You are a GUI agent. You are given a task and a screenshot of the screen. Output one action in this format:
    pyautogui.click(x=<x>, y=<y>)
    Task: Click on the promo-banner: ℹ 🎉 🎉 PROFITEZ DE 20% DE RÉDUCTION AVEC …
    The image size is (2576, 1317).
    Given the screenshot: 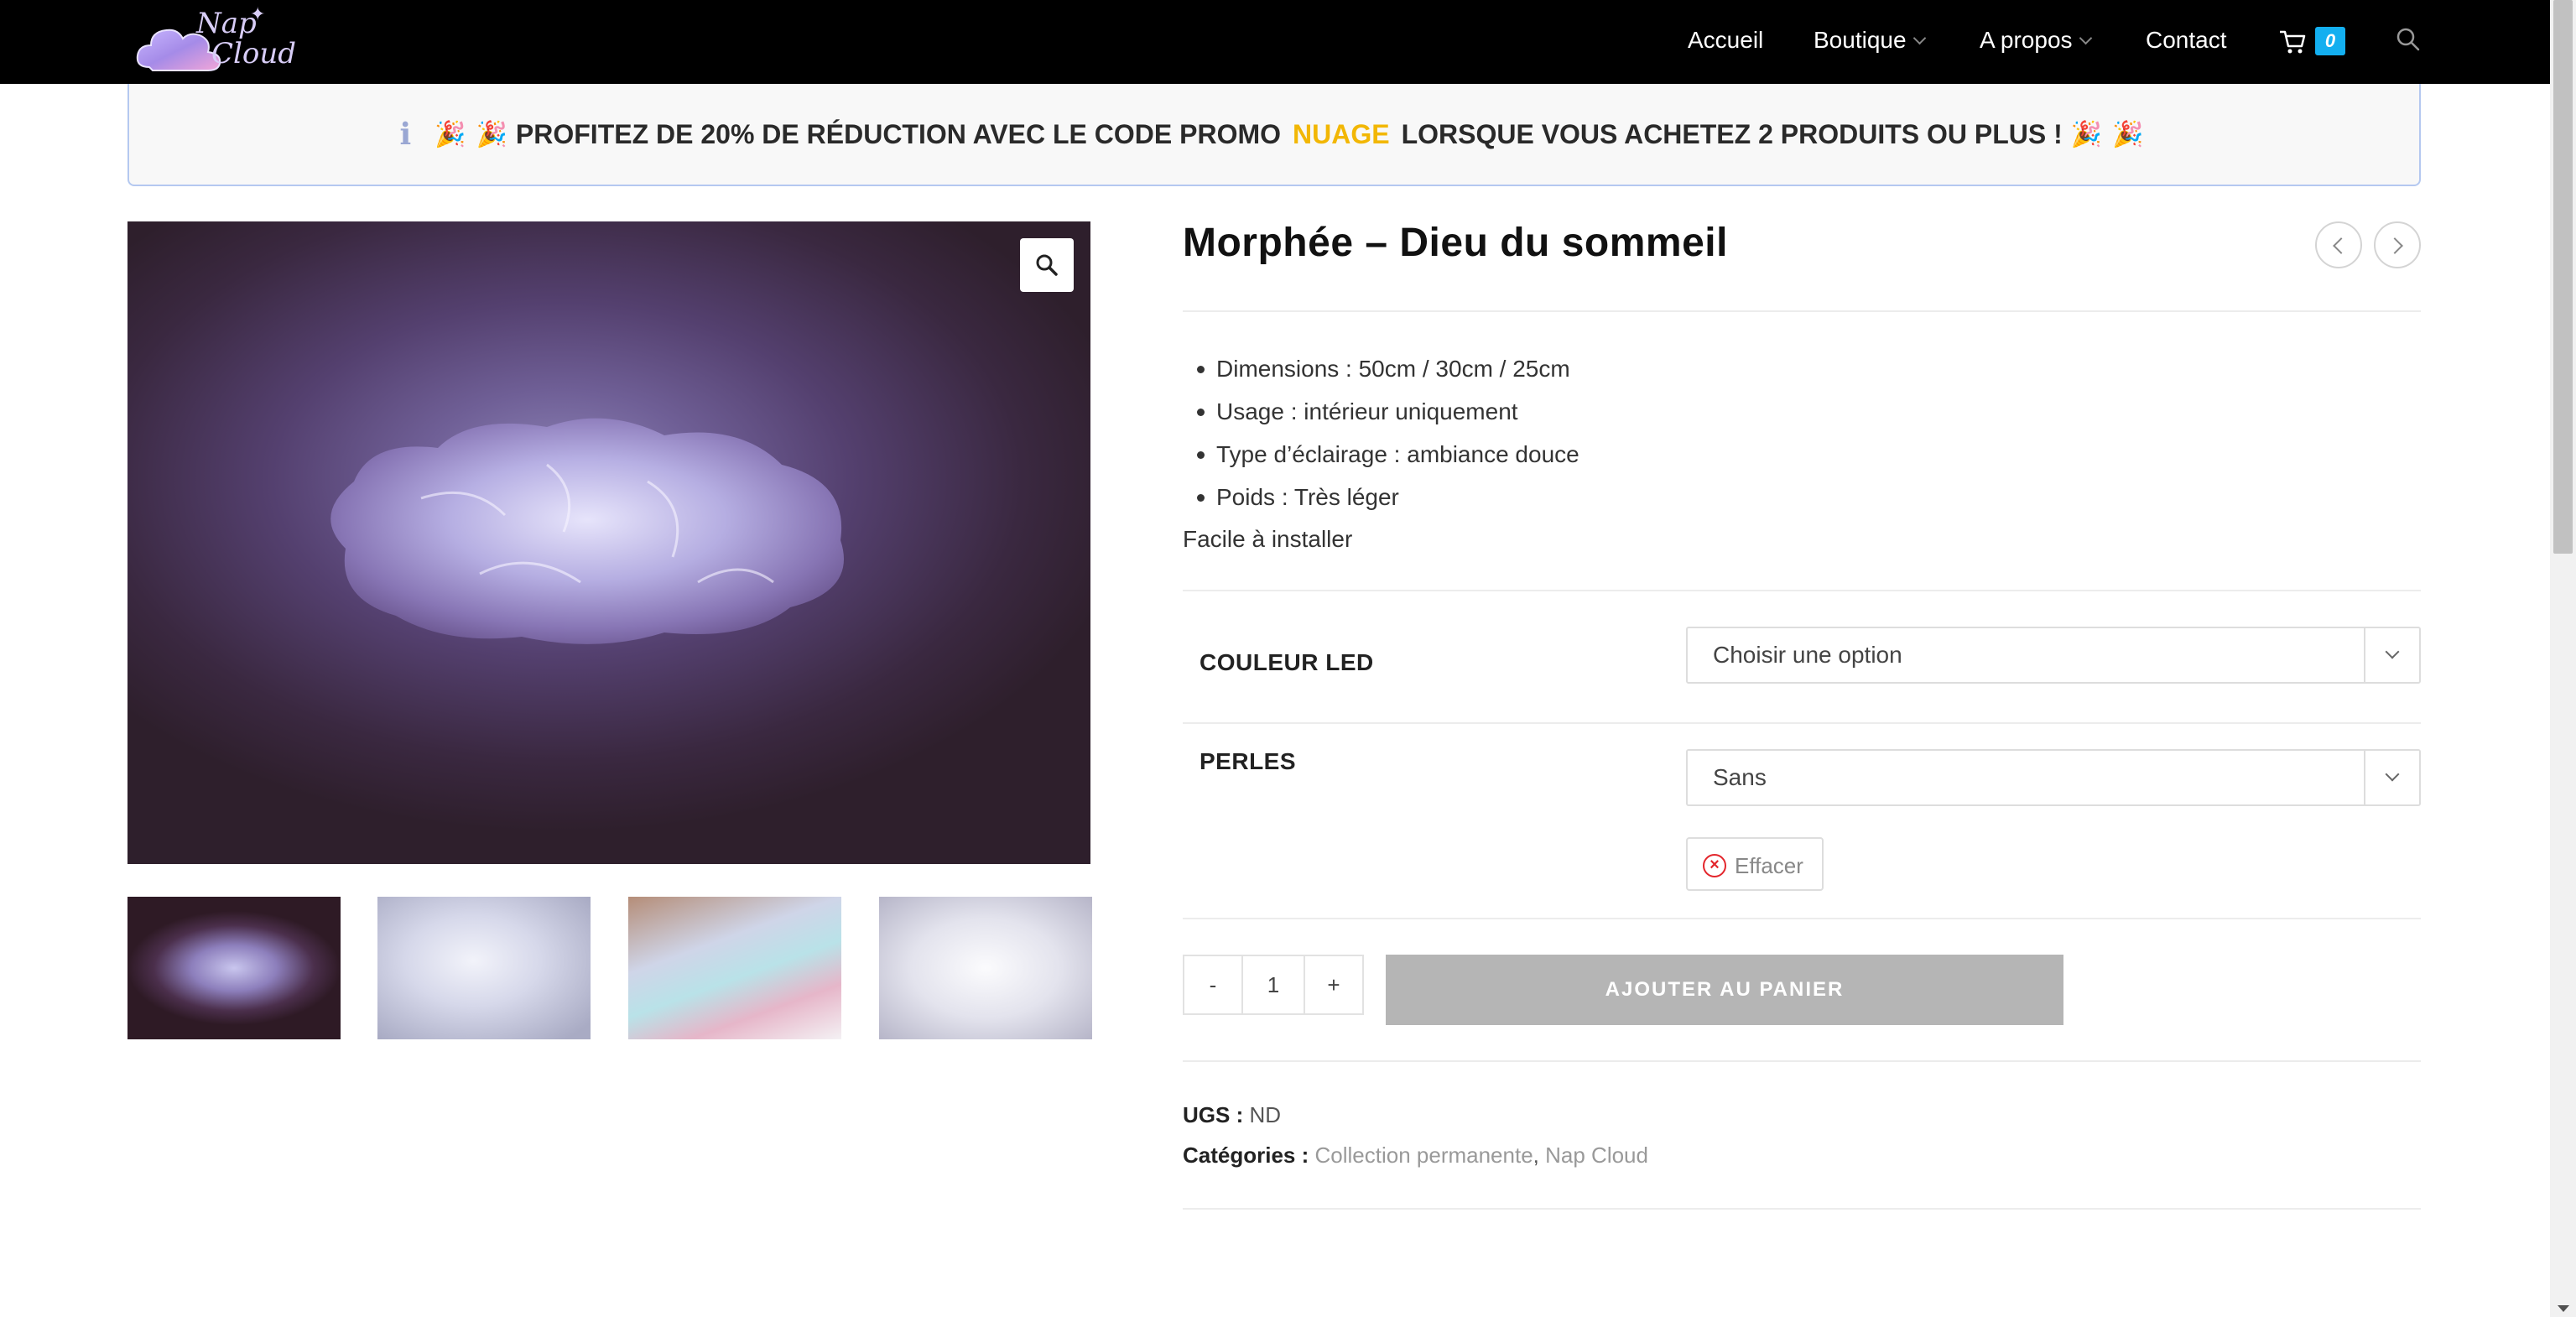 What is the action you would take?
    pyautogui.click(x=1274, y=135)
    